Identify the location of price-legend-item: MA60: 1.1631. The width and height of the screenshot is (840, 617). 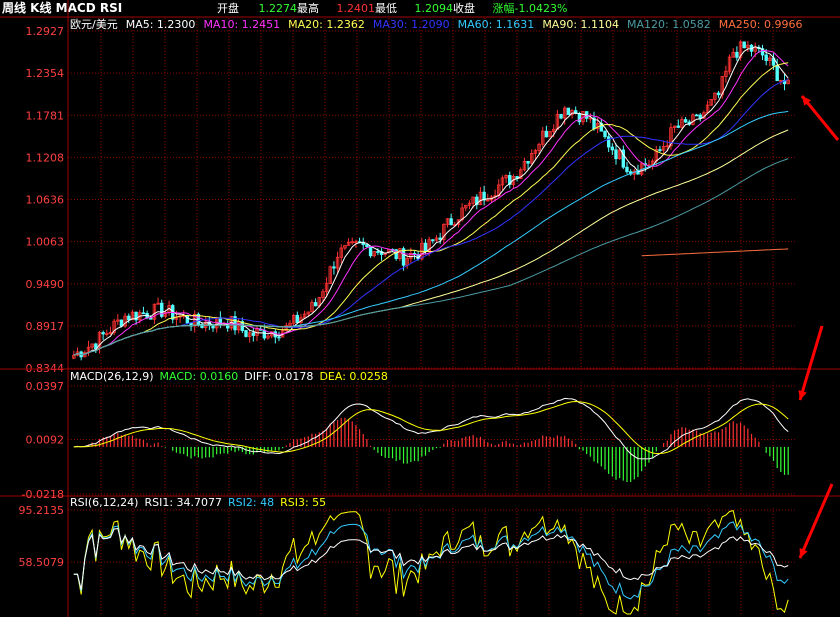
(496, 24).